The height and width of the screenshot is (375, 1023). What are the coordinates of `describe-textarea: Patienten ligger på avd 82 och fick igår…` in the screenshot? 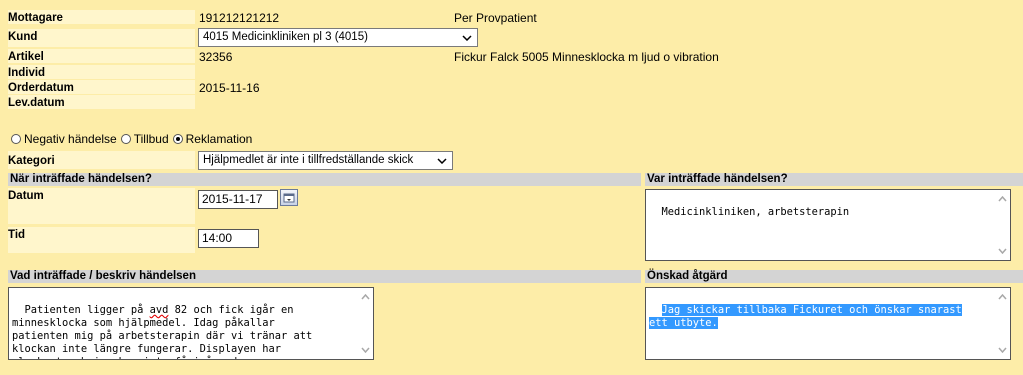 It's located at (191, 323).